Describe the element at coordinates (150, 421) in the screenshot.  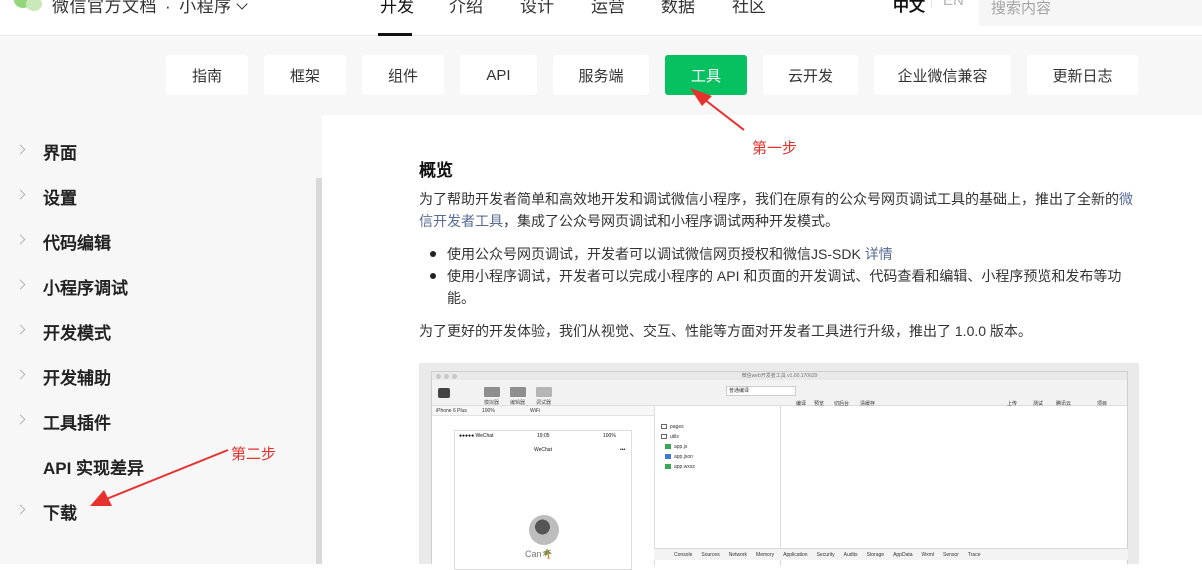
I see `sidebar-item-plugins: 工具插件` at that location.